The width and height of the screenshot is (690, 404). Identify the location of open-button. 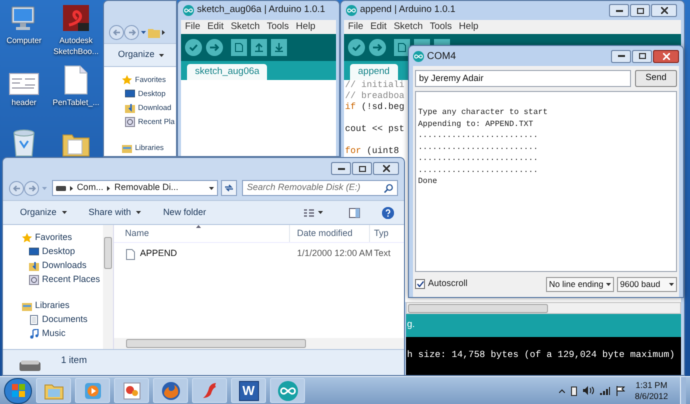
(259, 47).